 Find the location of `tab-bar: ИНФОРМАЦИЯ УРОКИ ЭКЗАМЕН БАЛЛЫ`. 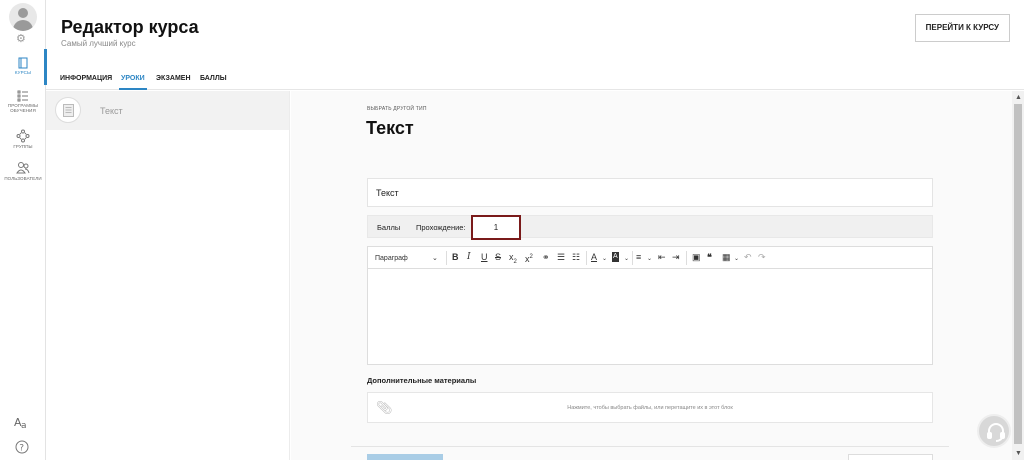

tab-bar: ИНФОРМАЦИЯ УРОКИ ЭКЗАМЕН БАЛЛЫ is located at coordinates (535, 78).